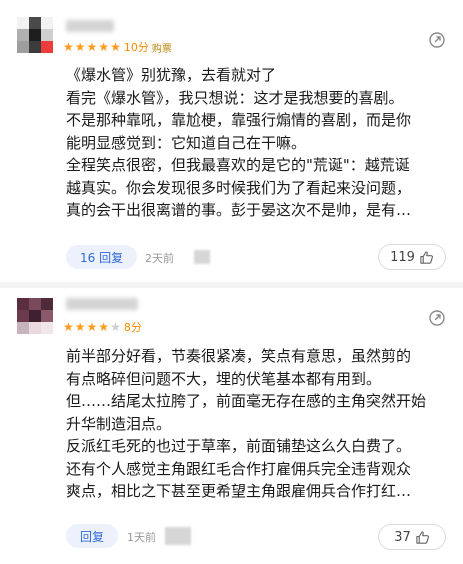 The height and width of the screenshot is (564, 463). What do you see at coordinates (239, 446) in the screenshot?
I see `review-line: 反派红毛死的也过于草率，前面铺垫这么久白费了。` at bounding box center [239, 446].